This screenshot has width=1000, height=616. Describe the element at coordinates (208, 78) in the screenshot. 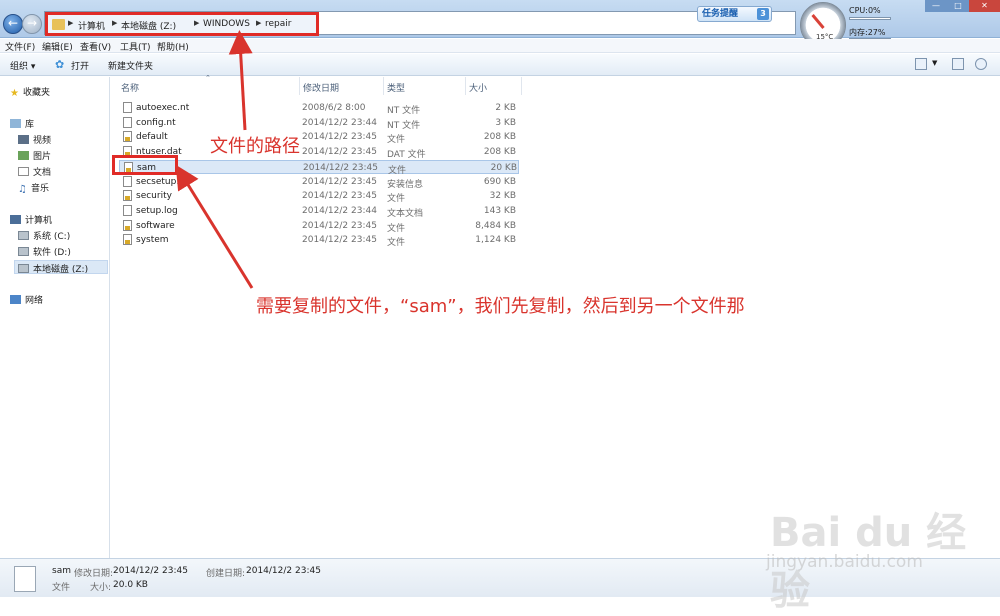

I see `sort-caret-icon: ⌃` at that location.